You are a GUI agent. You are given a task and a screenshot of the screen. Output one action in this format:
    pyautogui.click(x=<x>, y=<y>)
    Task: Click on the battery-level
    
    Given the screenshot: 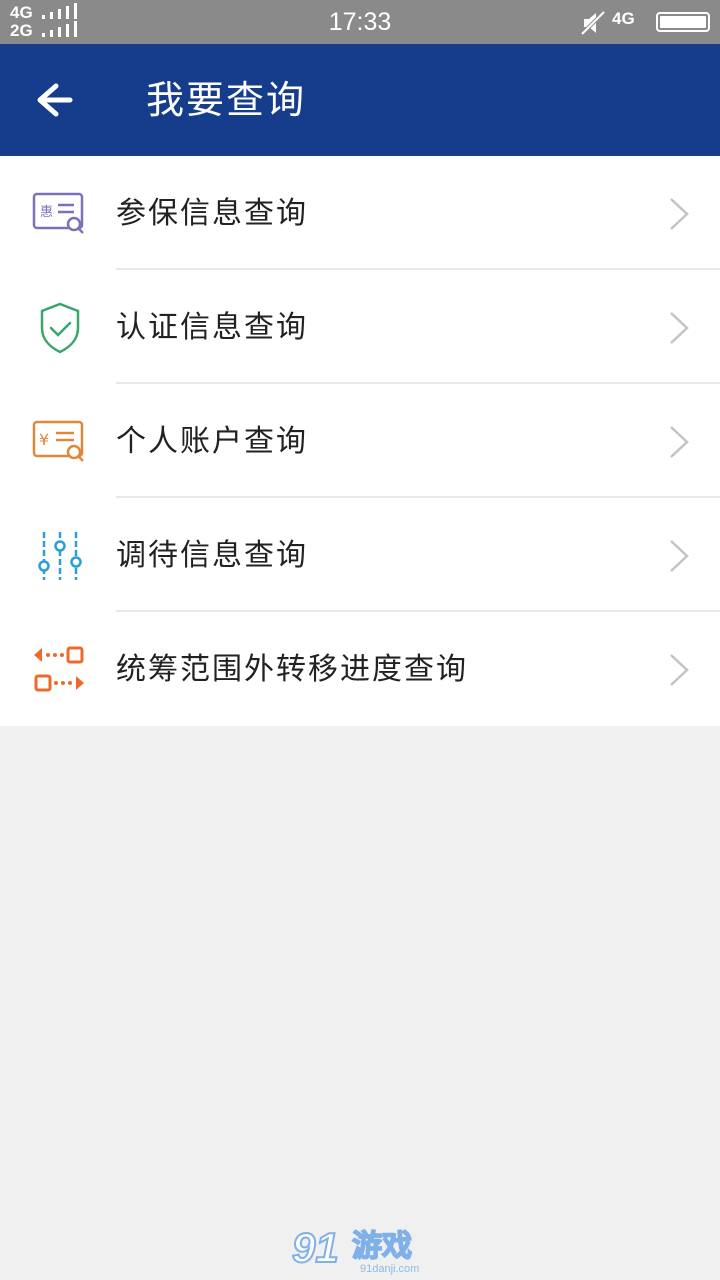 What is the action you would take?
    pyautogui.click(x=683, y=22)
    